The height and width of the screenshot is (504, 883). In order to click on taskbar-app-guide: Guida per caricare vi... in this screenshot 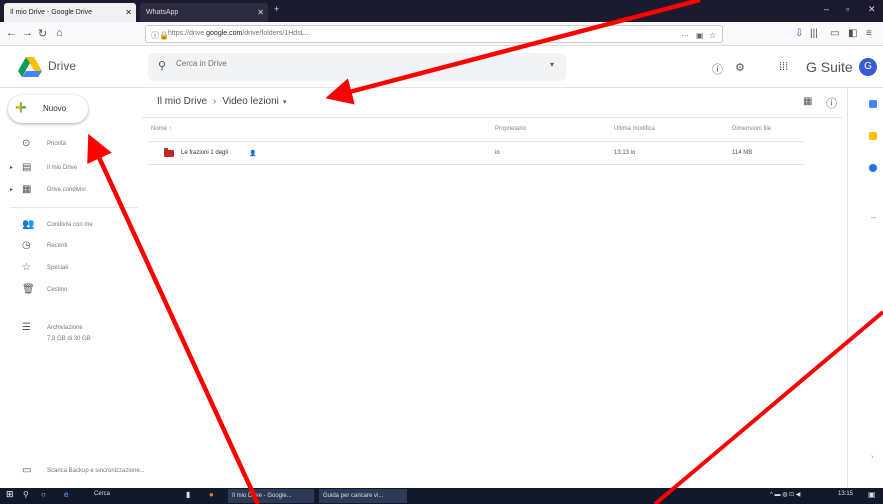, I will do `click(363, 496)`.